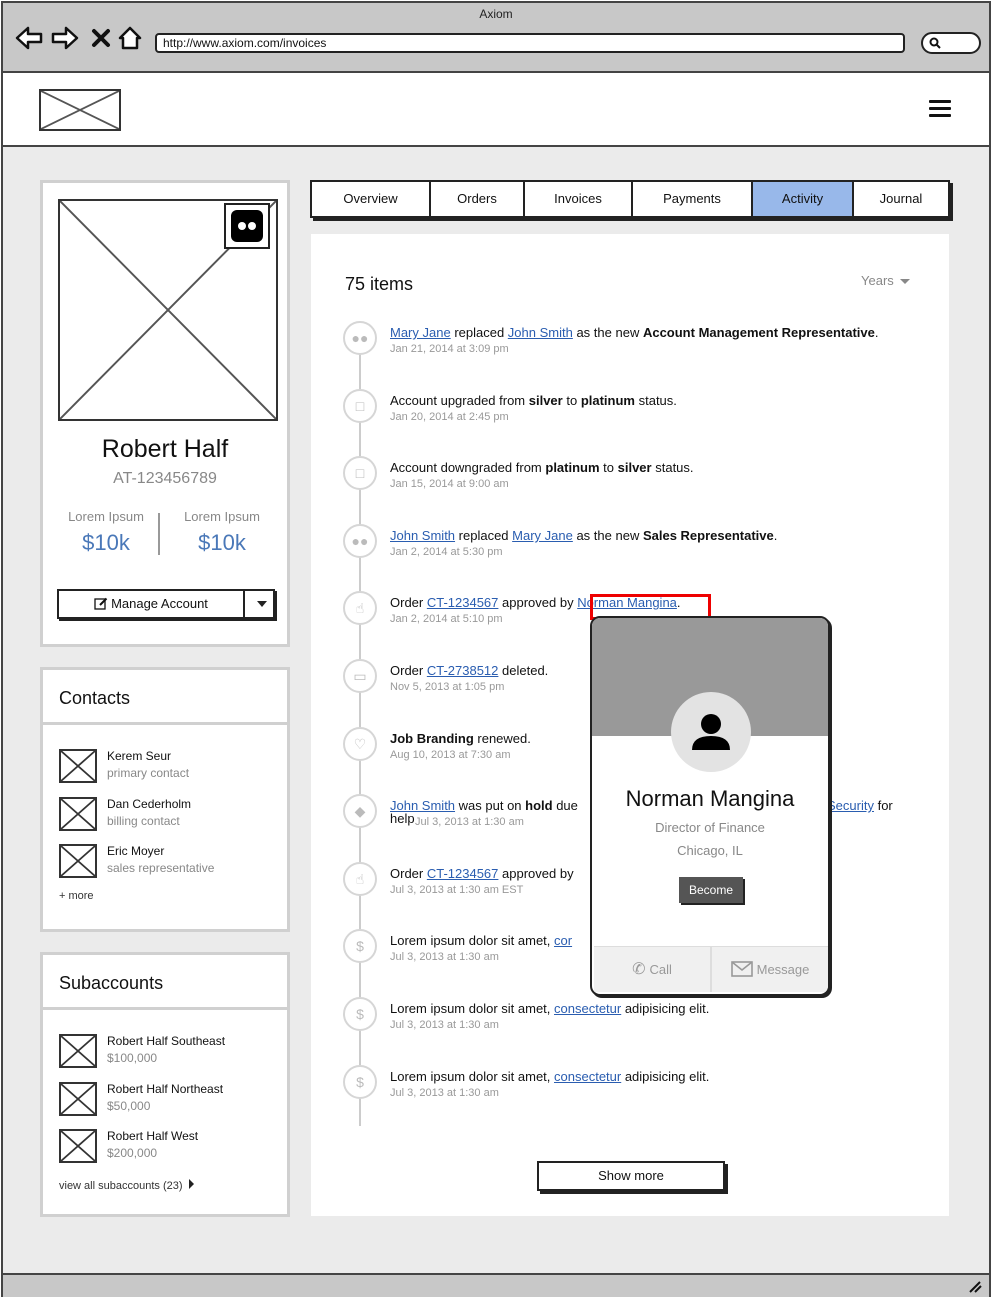  I want to click on view-all-subaccounts-link: view all subaccounts (23), so click(126, 1185).